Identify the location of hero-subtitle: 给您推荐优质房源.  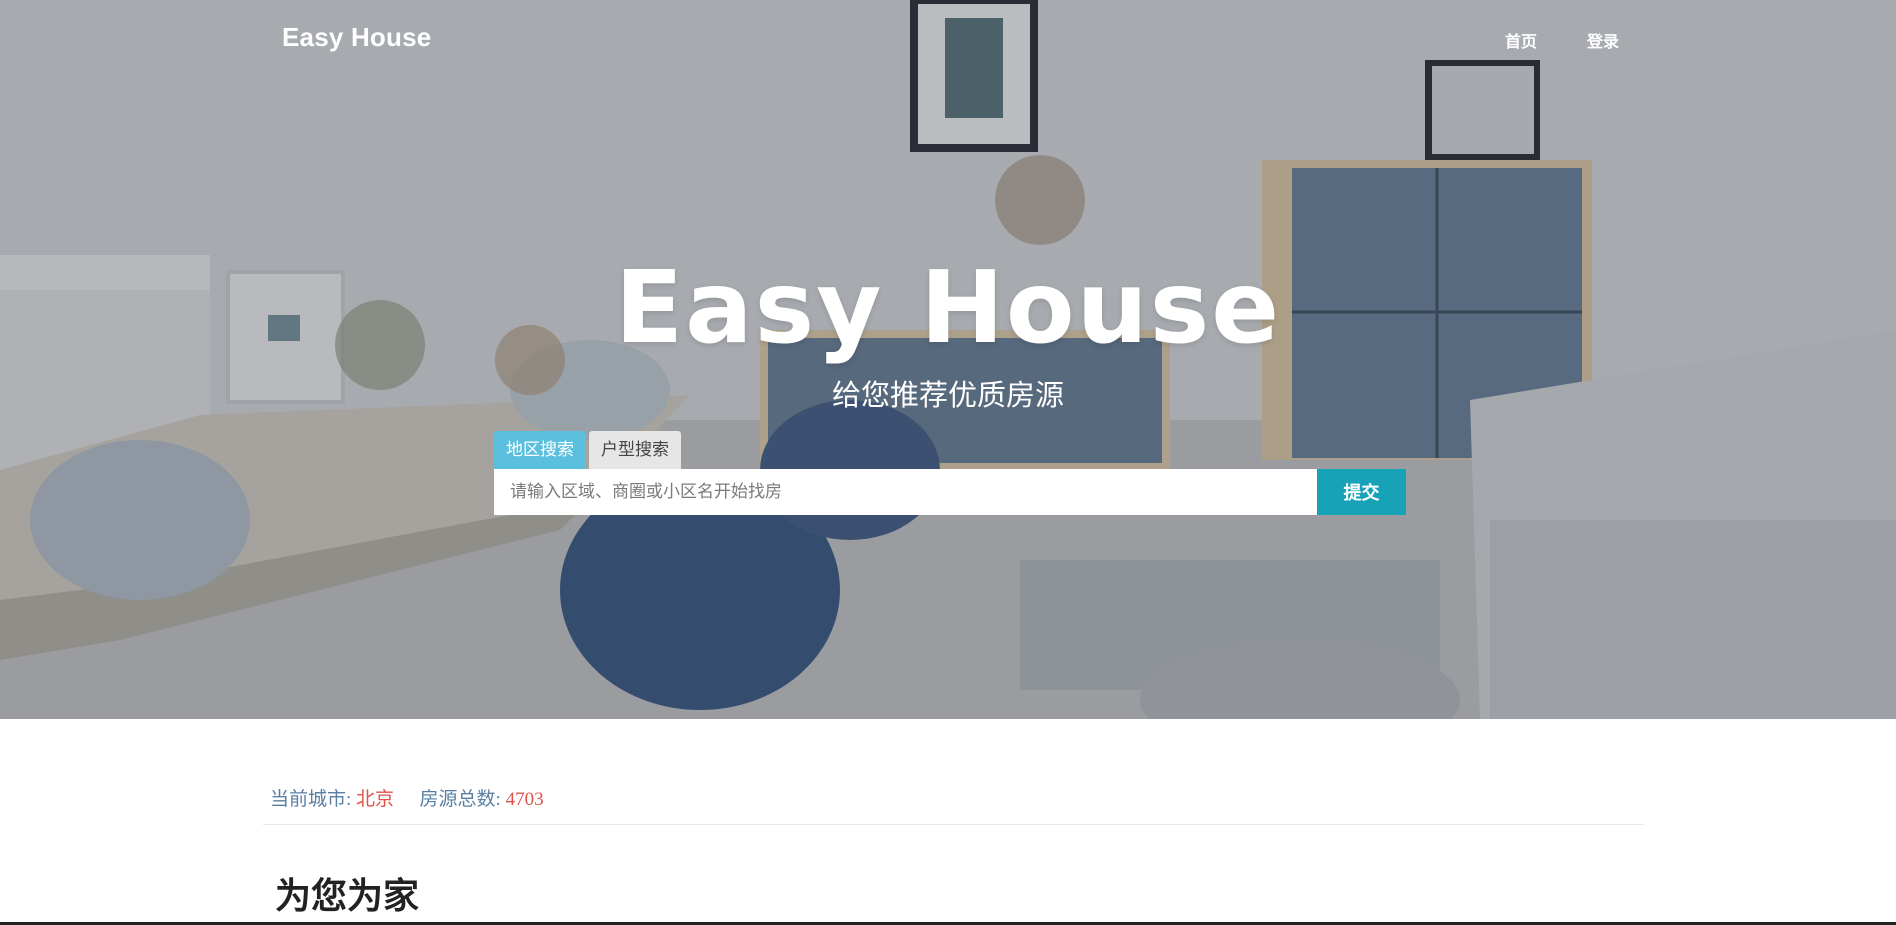
(947, 395).